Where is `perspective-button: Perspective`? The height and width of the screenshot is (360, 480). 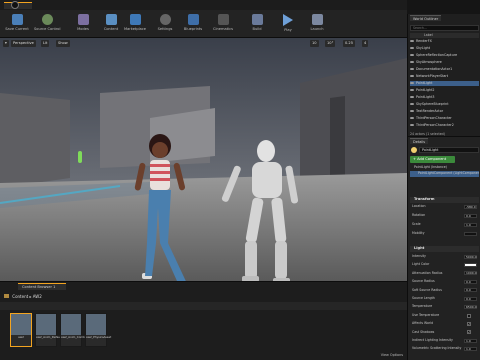
perspective-button: Perspective is located at coordinates (23, 43).